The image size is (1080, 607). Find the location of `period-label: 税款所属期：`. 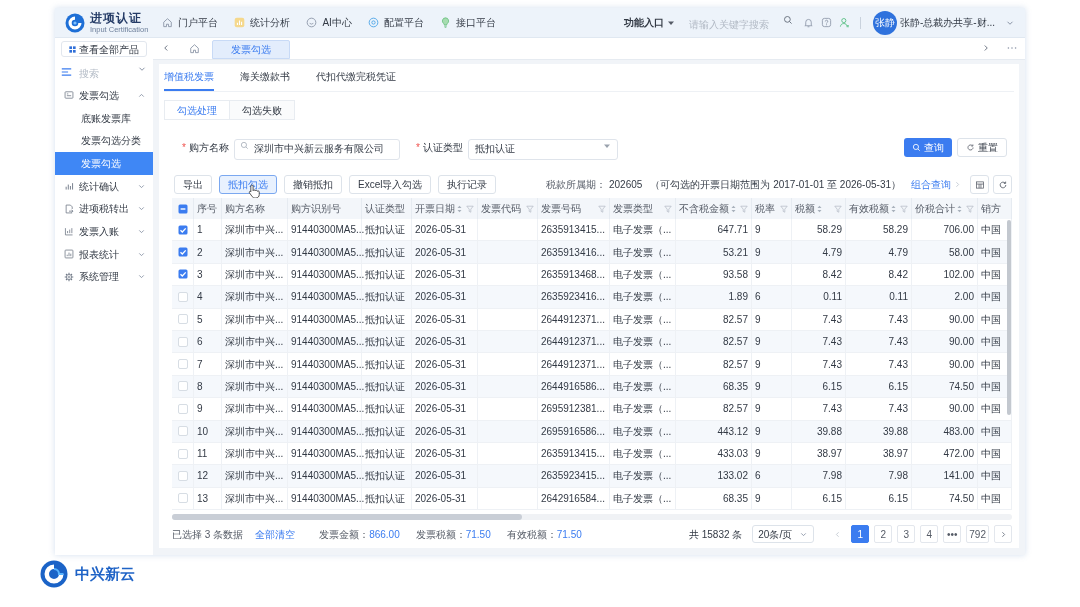

period-label: 税款所属期： is located at coordinates (576, 185).